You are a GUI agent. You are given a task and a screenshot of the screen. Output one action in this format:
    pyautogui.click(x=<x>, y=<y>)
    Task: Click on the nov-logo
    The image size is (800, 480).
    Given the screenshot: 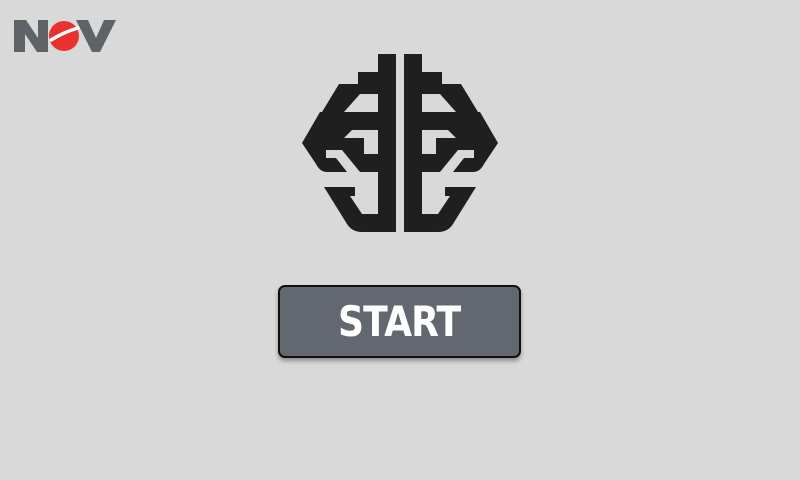 What is the action you would take?
    pyautogui.click(x=64, y=36)
    